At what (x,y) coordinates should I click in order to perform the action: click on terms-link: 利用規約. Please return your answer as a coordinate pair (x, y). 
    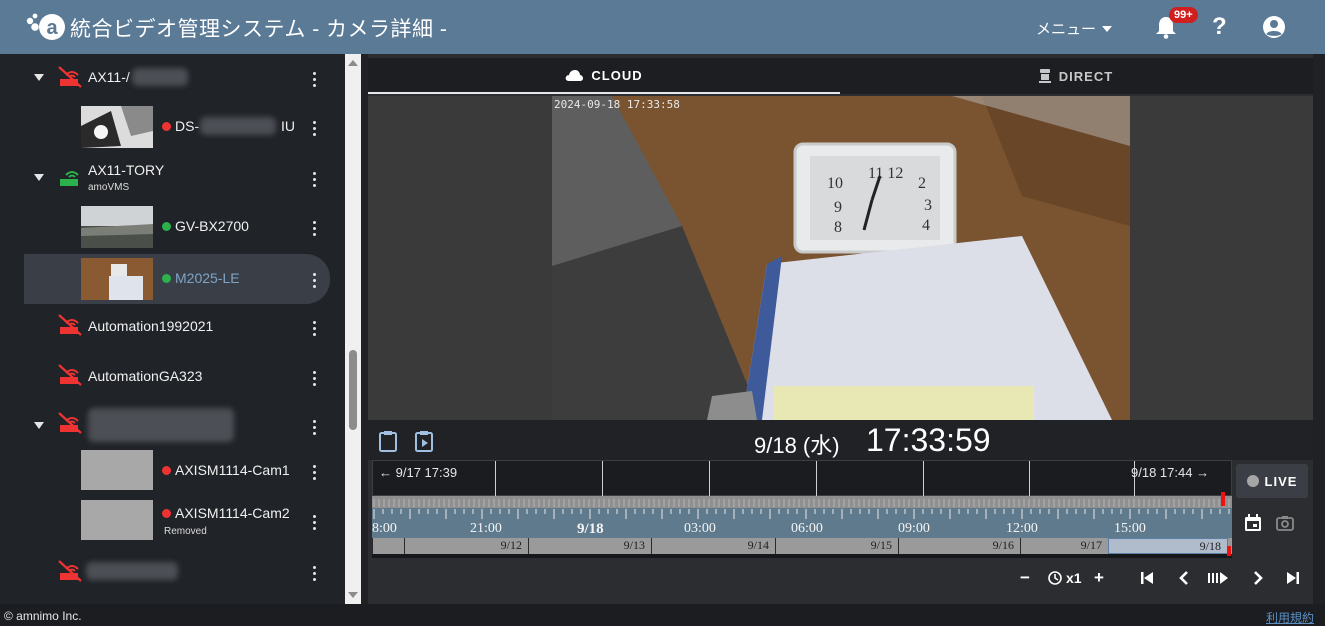
    Looking at the image, I should click on (1290, 617).